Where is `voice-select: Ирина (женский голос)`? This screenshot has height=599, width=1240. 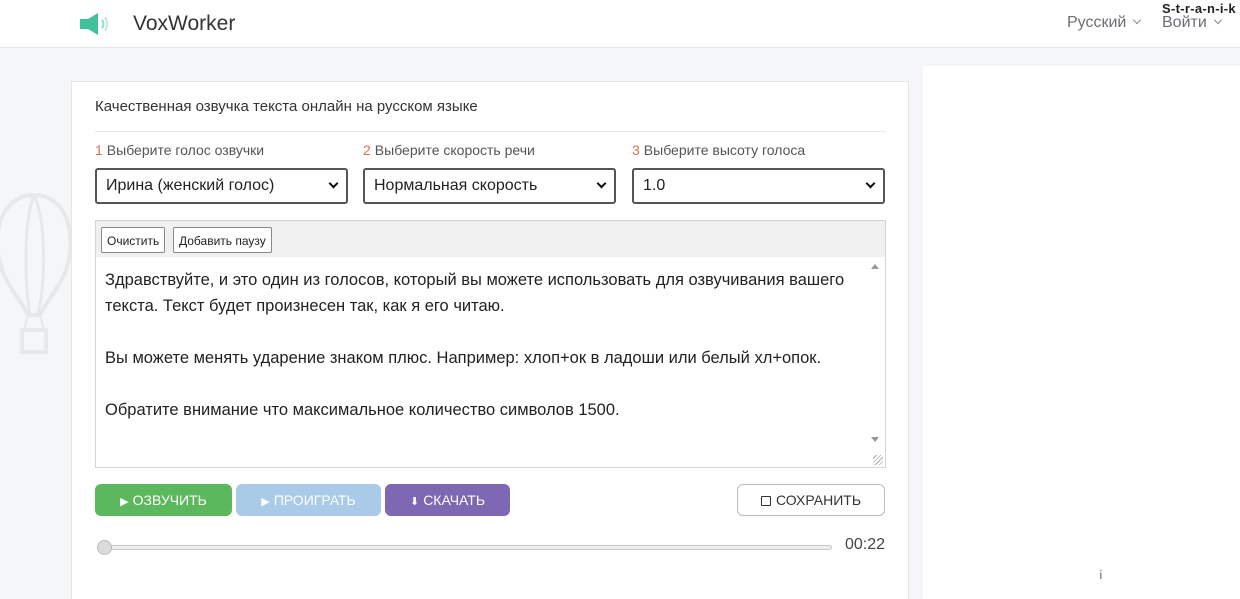
voice-select: Ирина (женский голос) is located at coordinates (221, 186).